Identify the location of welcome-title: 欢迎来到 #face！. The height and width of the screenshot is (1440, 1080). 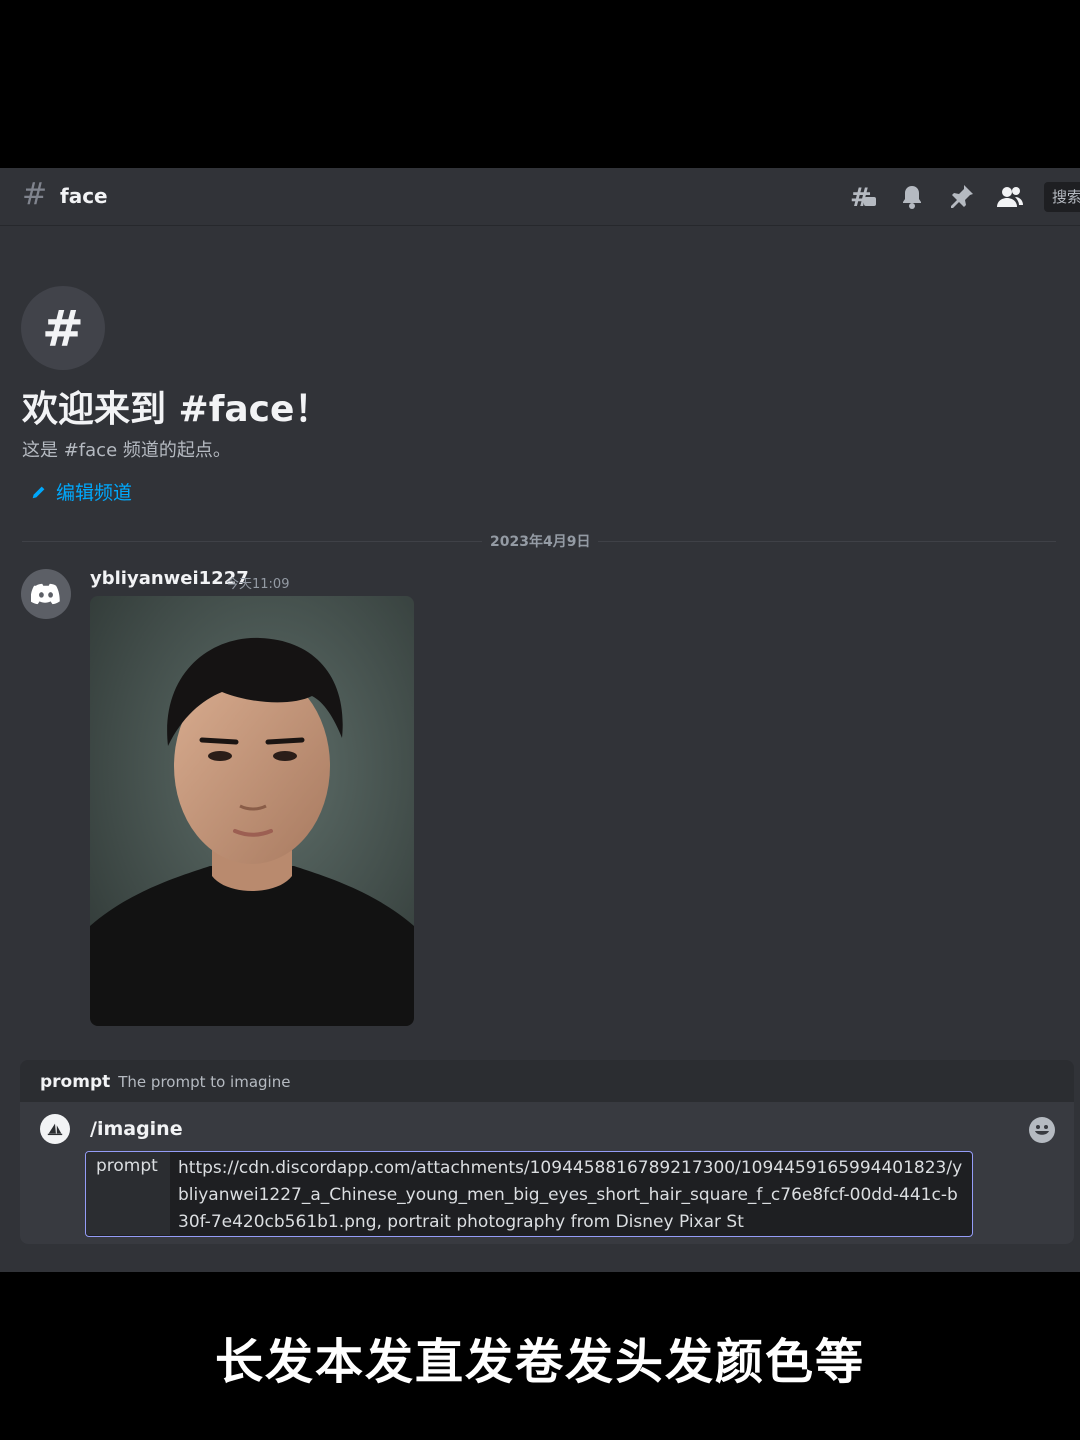
(176, 409).